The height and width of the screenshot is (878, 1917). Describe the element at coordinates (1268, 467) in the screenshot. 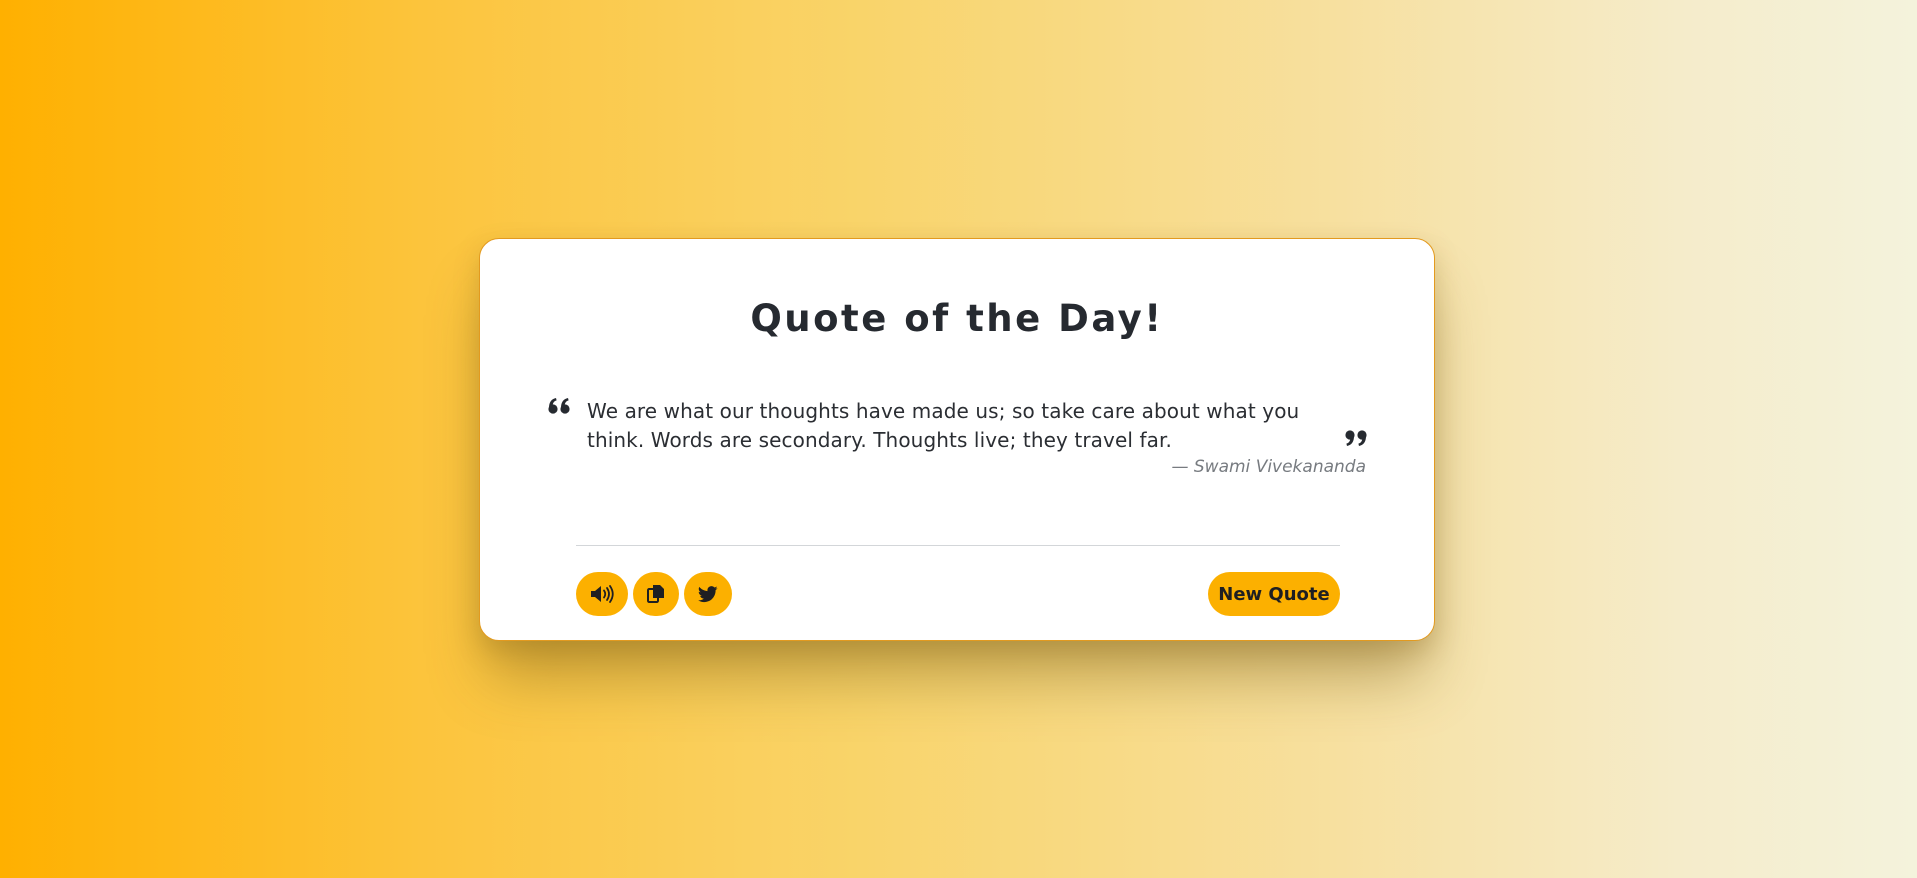

I see `quote-author: — Swami Vivekananda` at that location.